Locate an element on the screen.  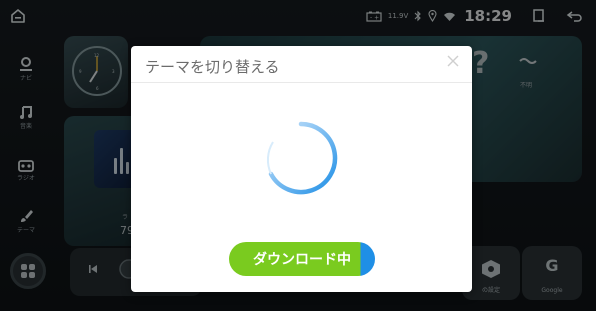
downloading-button-label: ダウンロード中 is located at coordinates (302, 260).